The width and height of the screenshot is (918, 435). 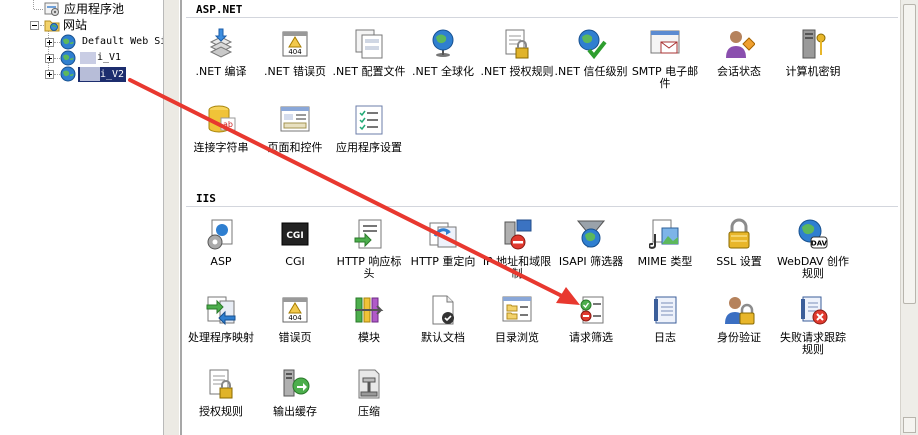 What do you see at coordinates (369, 71) in the screenshot?
I see `feature-label: .NET 配置文件` at bounding box center [369, 71].